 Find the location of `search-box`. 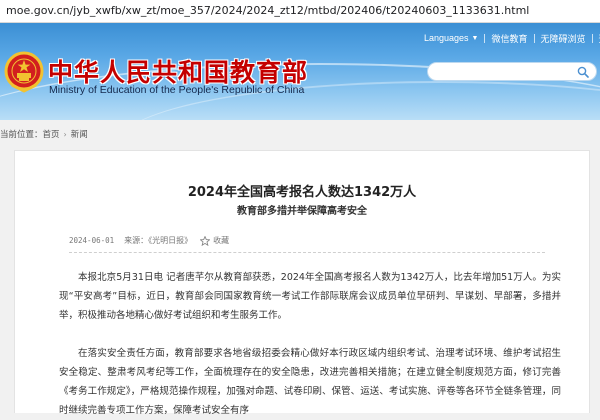

search-box is located at coordinates (512, 71).